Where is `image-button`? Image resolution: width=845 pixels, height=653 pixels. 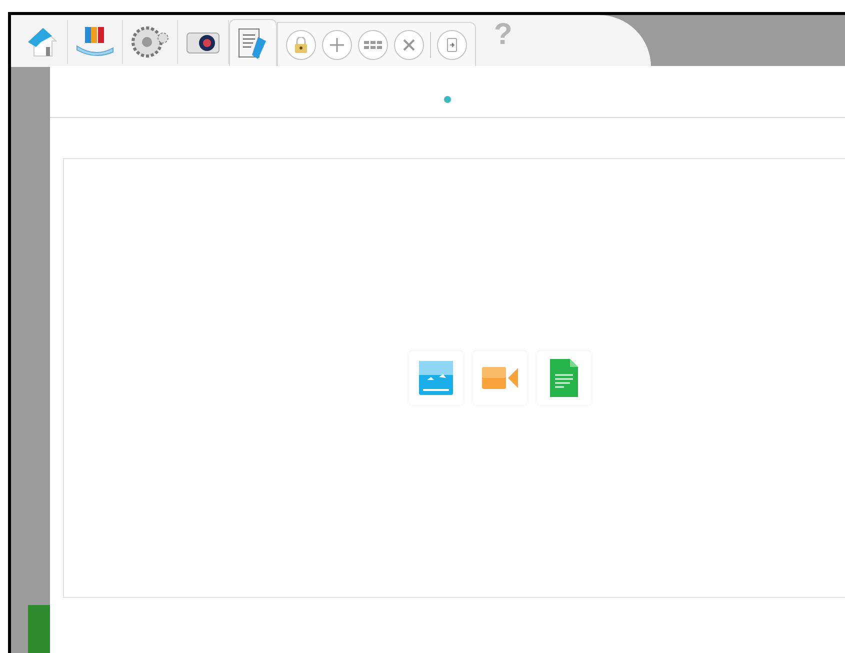 image-button is located at coordinates (435, 378).